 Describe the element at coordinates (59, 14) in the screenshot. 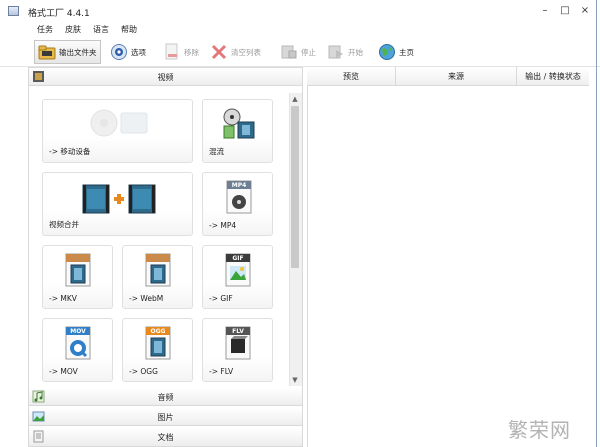

I see `window-title: 格式工厂 4.4.1` at that location.